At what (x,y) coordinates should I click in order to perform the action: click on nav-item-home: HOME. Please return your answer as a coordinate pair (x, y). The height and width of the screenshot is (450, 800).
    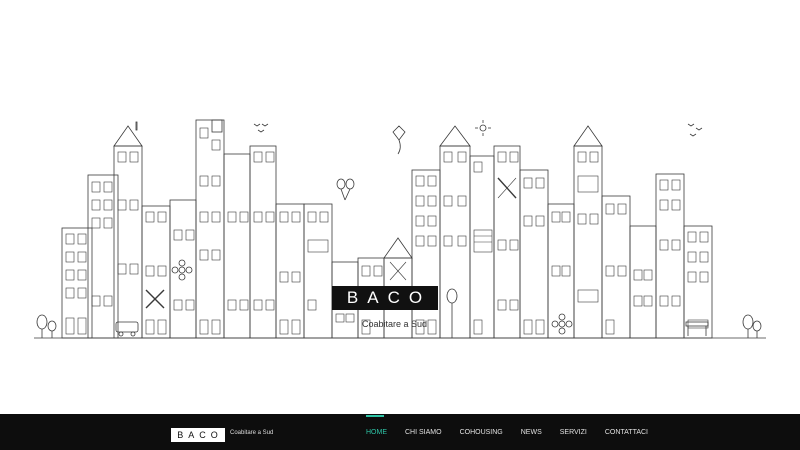
    Looking at the image, I should click on (376, 426).